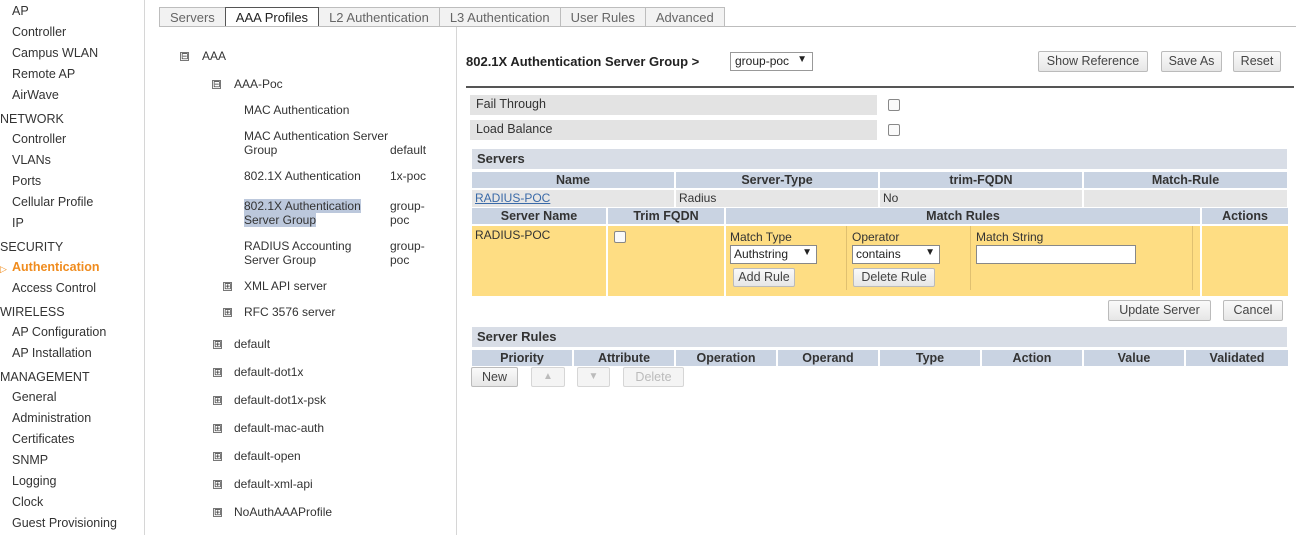  What do you see at coordinates (602, 17) in the screenshot?
I see `tab-user-rules: User Rules` at bounding box center [602, 17].